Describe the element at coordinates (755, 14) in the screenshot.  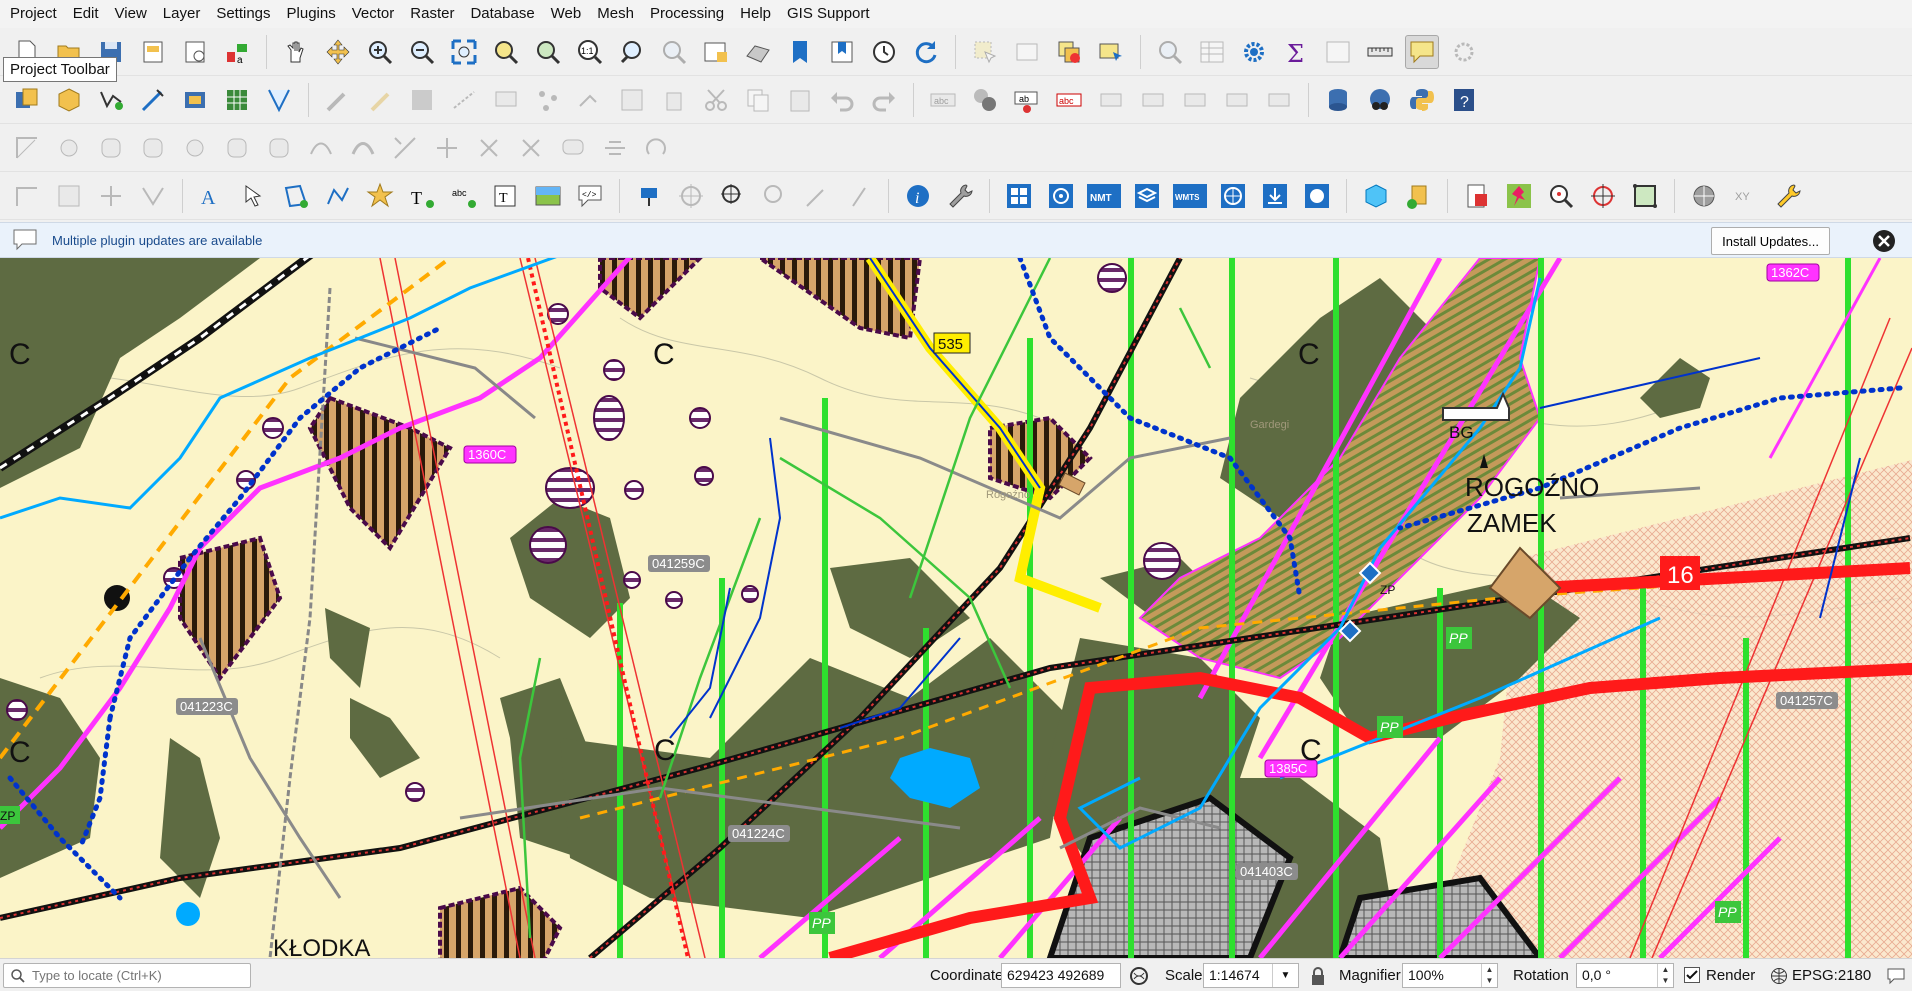
I see `menu-help: Help` at that location.